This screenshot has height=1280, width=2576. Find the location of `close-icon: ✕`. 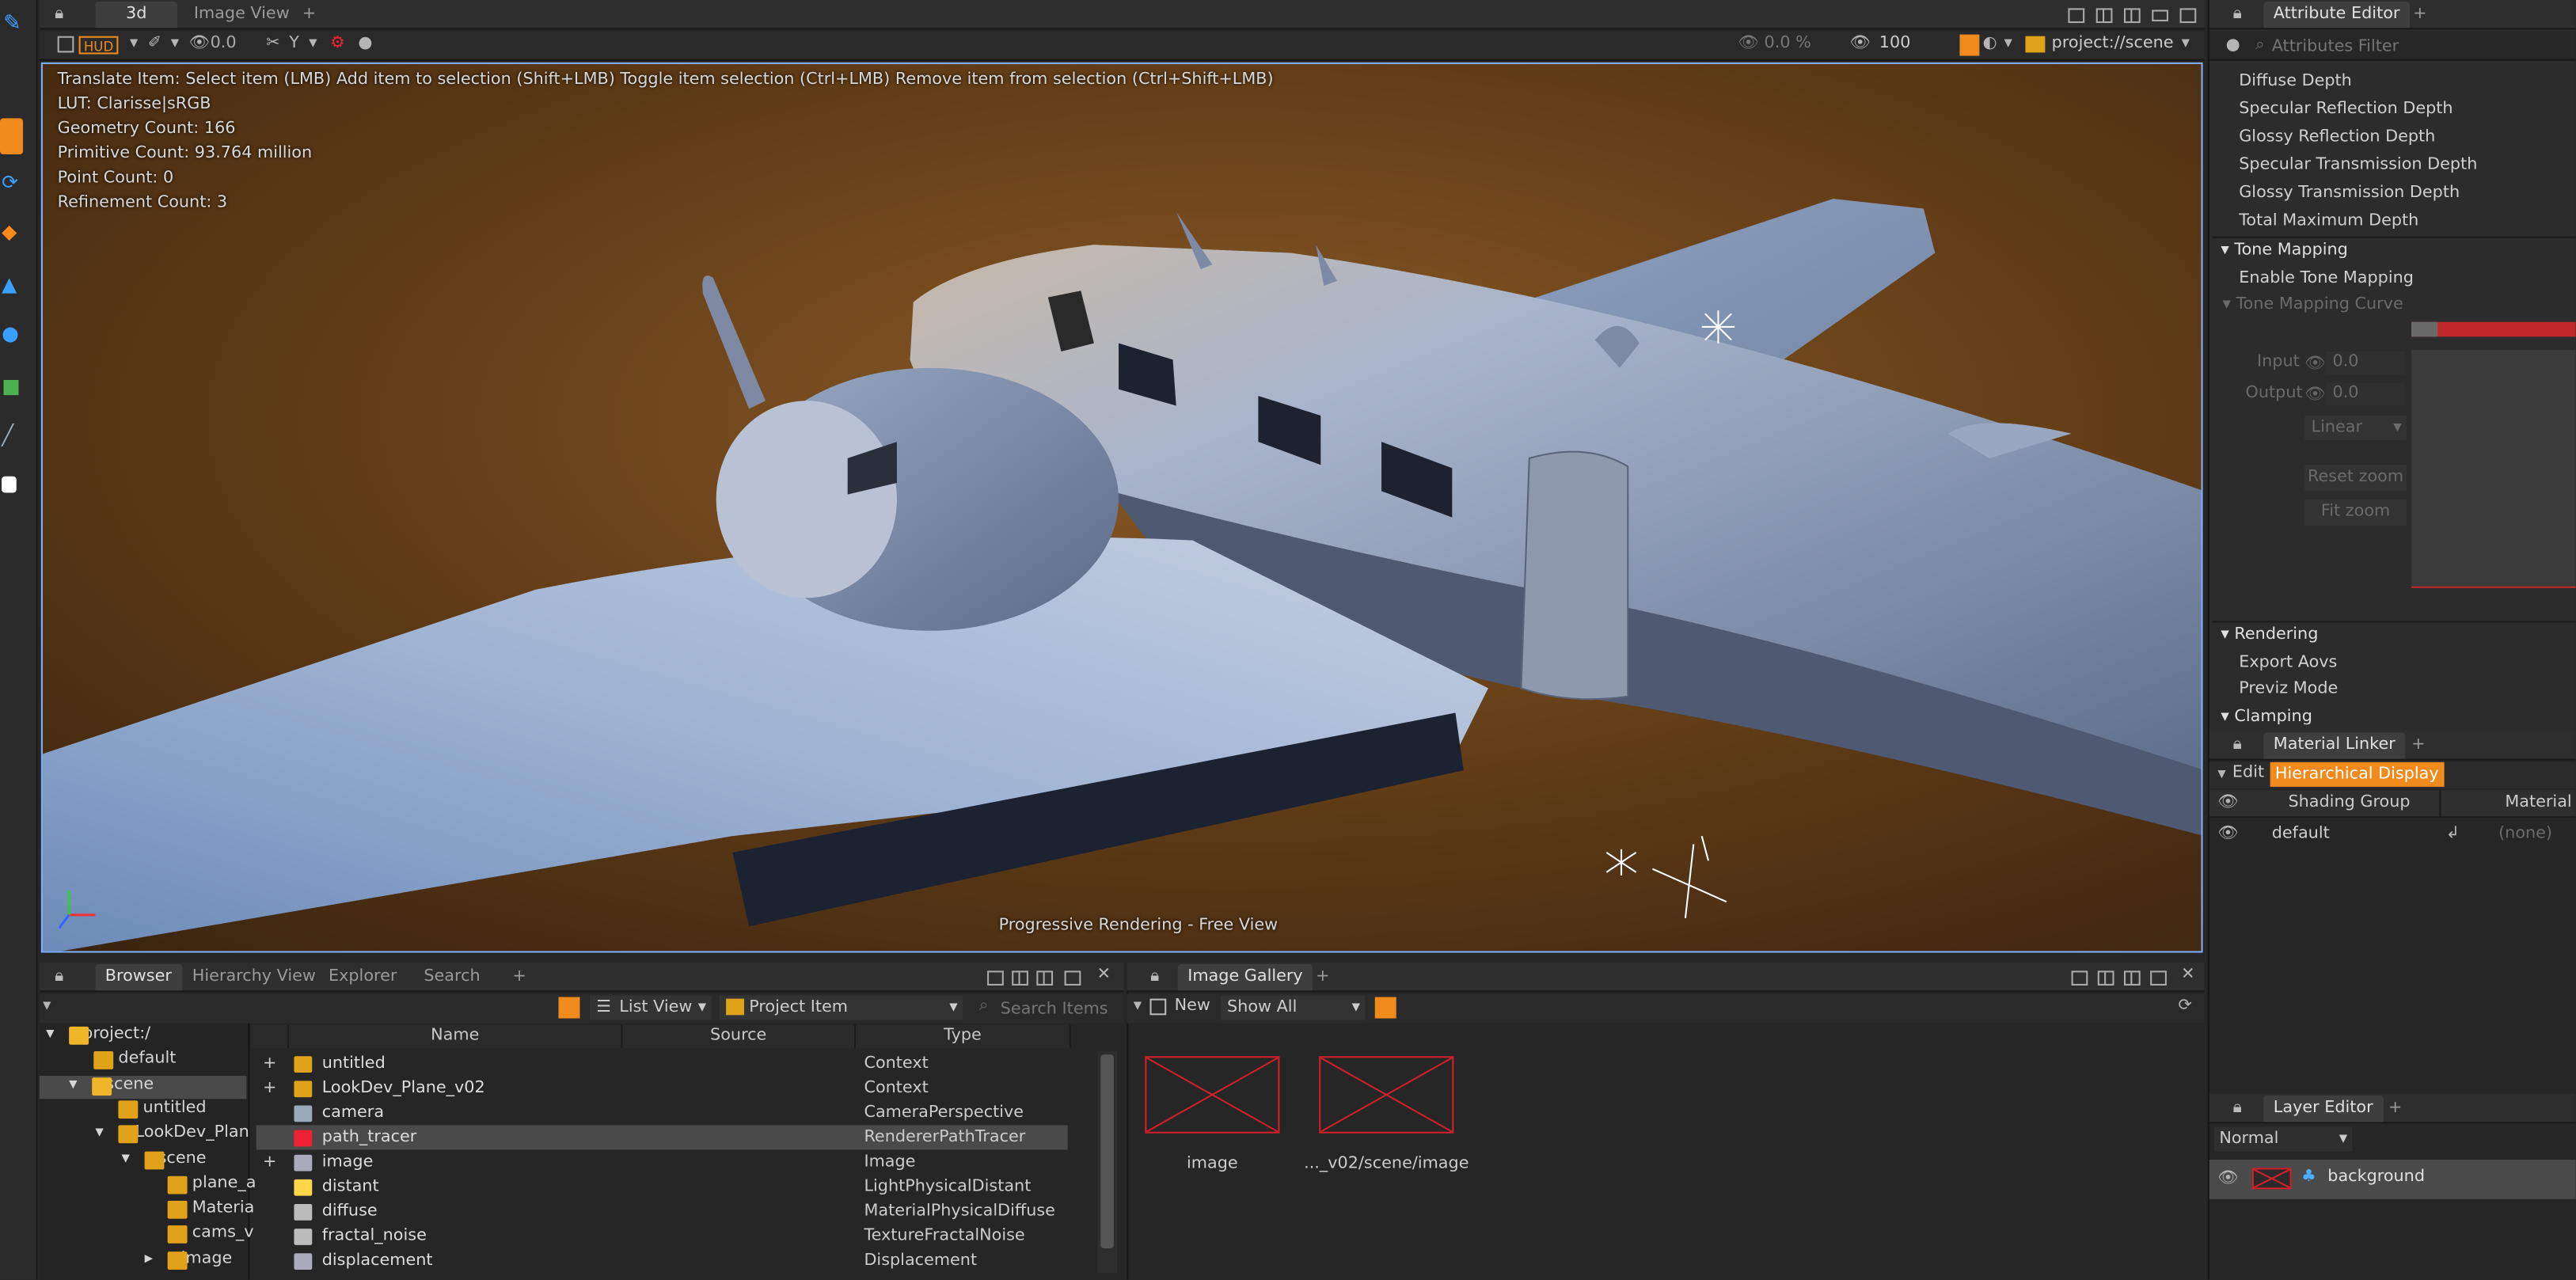

close-icon: ✕ is located at coordinates (1104, 975).